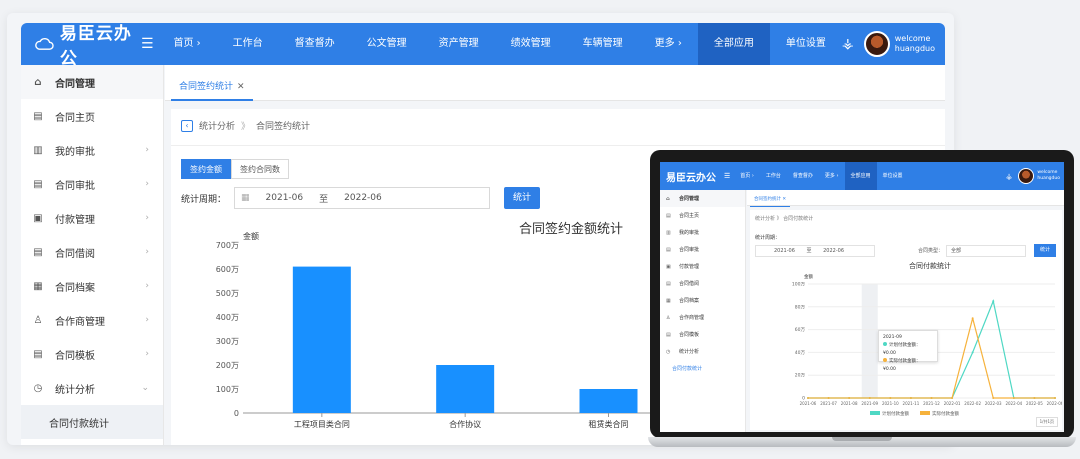 The width and height of the screenshot is (1080, 459). I want to click on sidebar-item-3: ▣ 付款管理 ›, so click(92, 218).